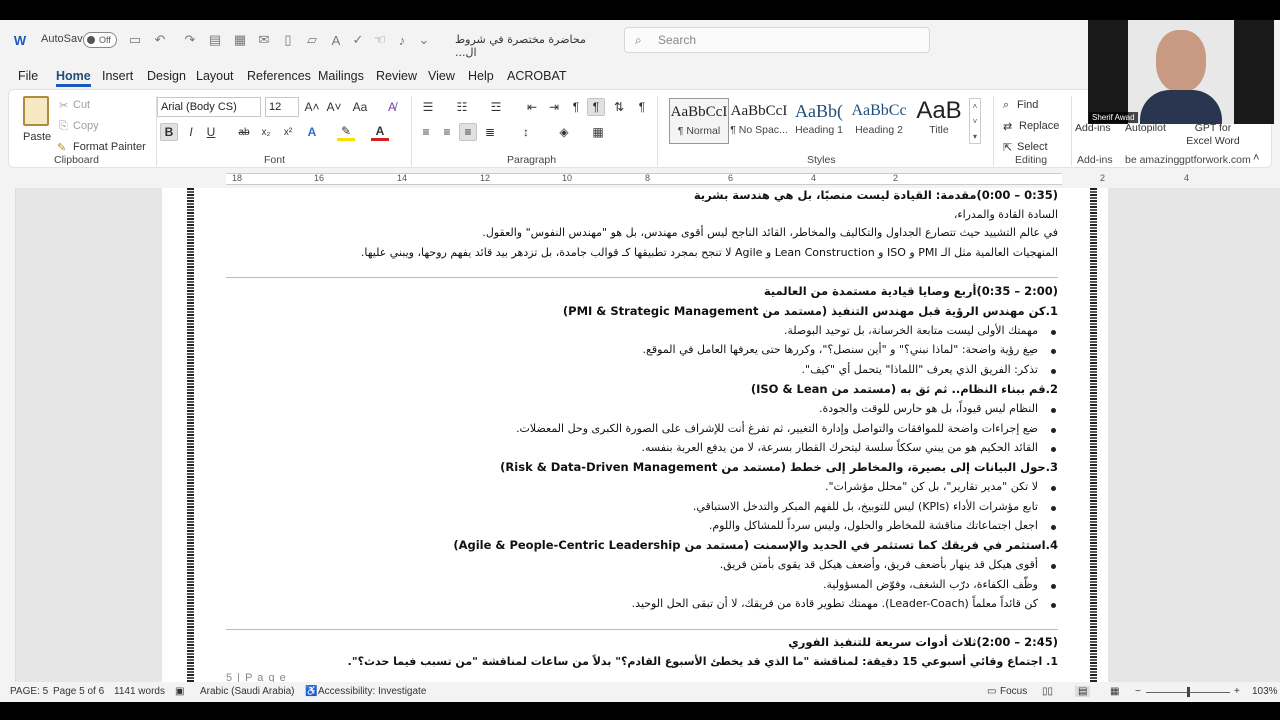  What do you see at coordinates (191, 132) in the screenshot?
I see `italic-icon: I` at bounding box center [191, 132].